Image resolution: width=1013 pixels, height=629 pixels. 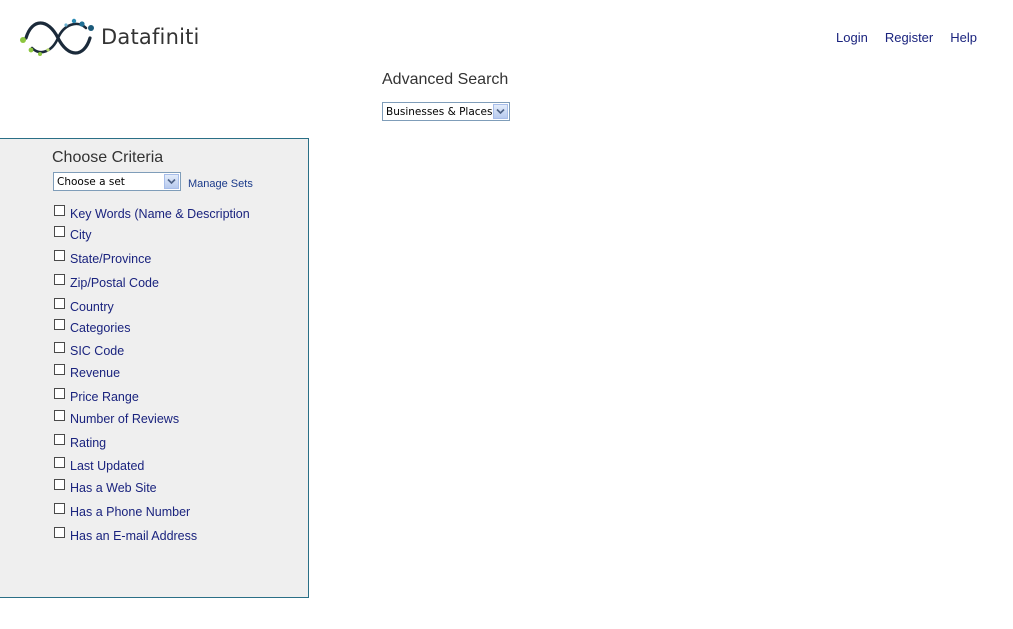 What do you see at coordinates (88, 443) in the screenshot?
I see `criteria-label: Rating` at bounding box center [88, 443].